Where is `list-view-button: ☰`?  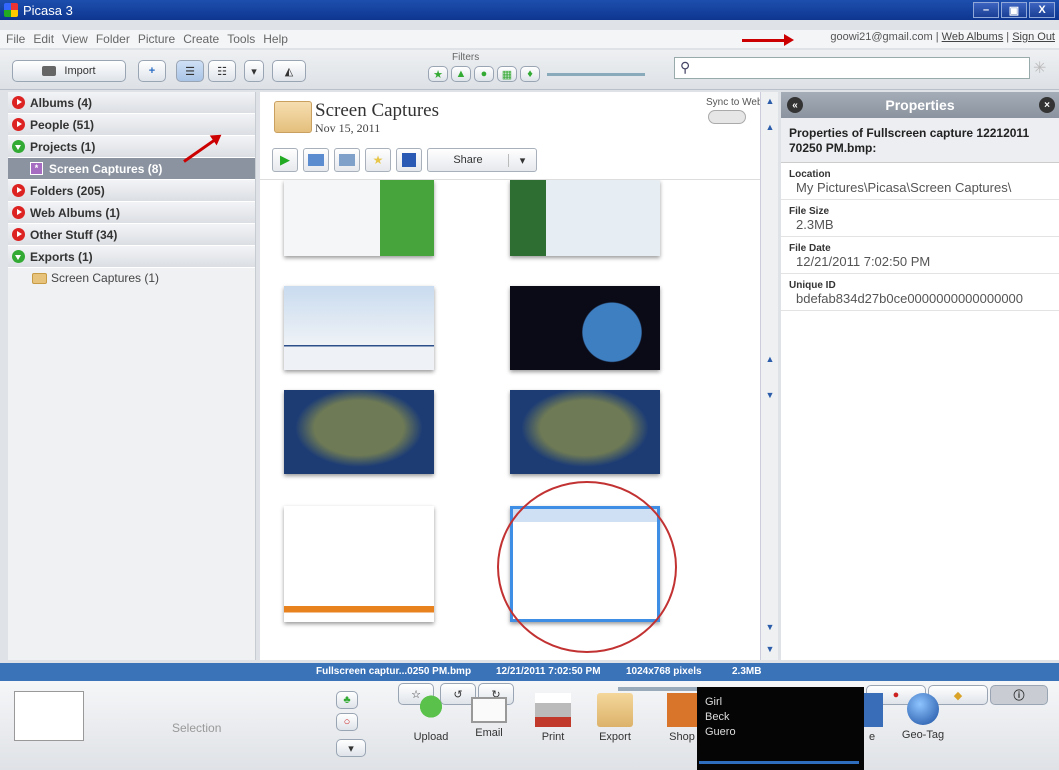
list-view-button: ☰ is located at coordinates (190, 71).